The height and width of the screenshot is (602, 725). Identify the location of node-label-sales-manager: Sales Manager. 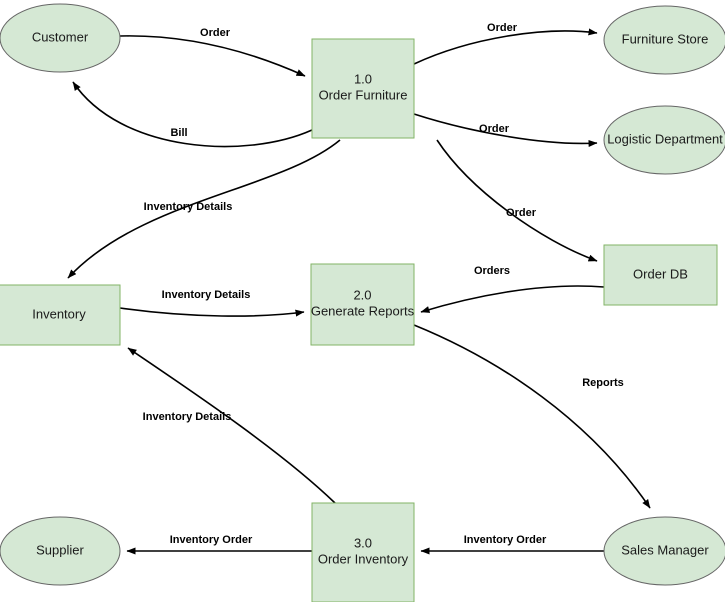
(665, 549).